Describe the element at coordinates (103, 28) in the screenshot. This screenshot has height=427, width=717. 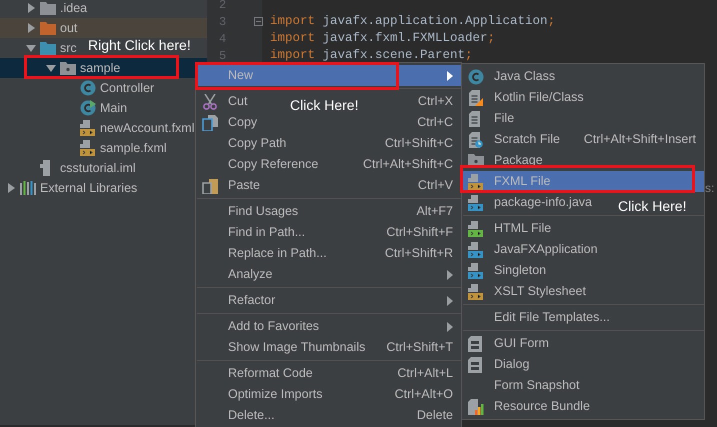
I see `tree-item: out` at that location.